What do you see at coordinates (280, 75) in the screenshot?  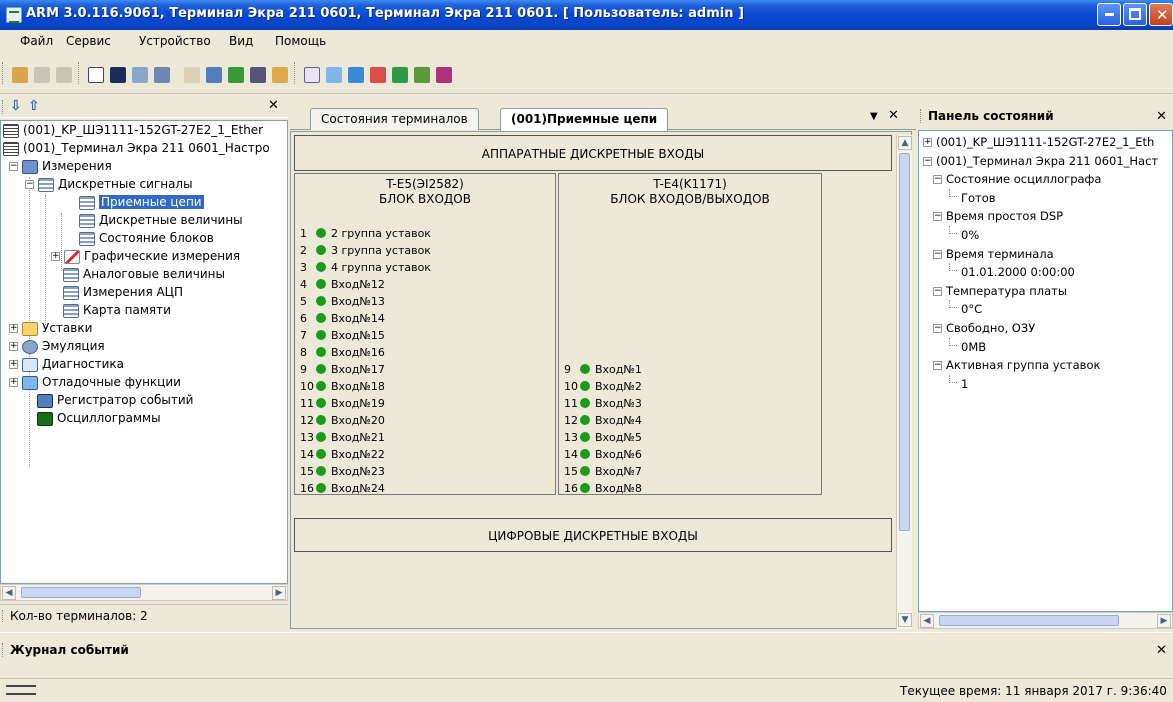 I see `tools-icon` at bounding box center [280, 75].